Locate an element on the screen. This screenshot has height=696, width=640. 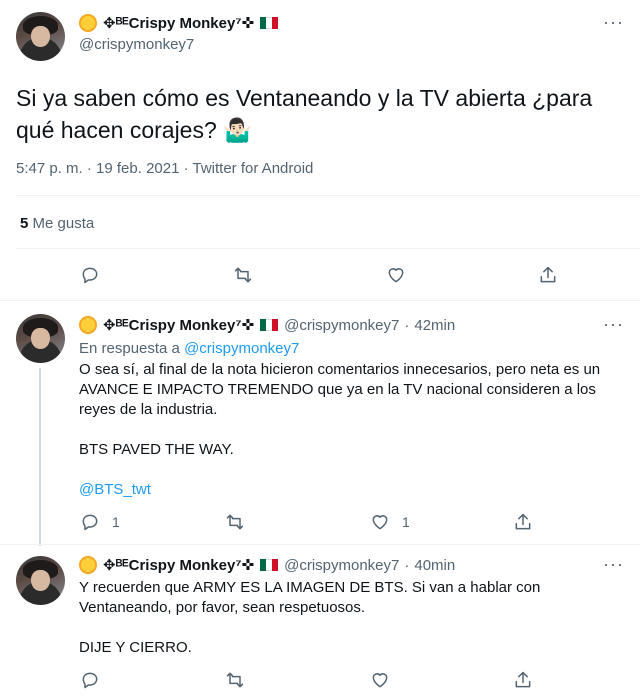
reply-to-handle: @crispymonkey7 is located at coordinates (241, 348).